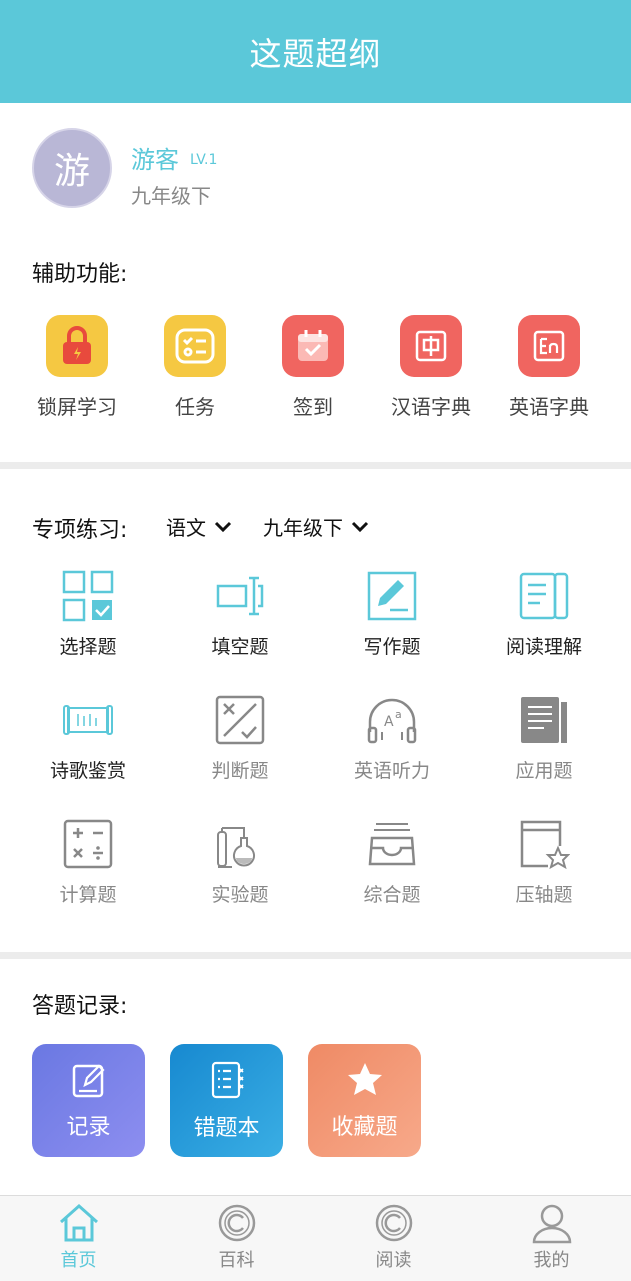 The height and width of the screenshot is (1281, 631). Describe the element at coordinates (171, 196) in the screenshot. I see `grade-label: 九年级下` at that location.